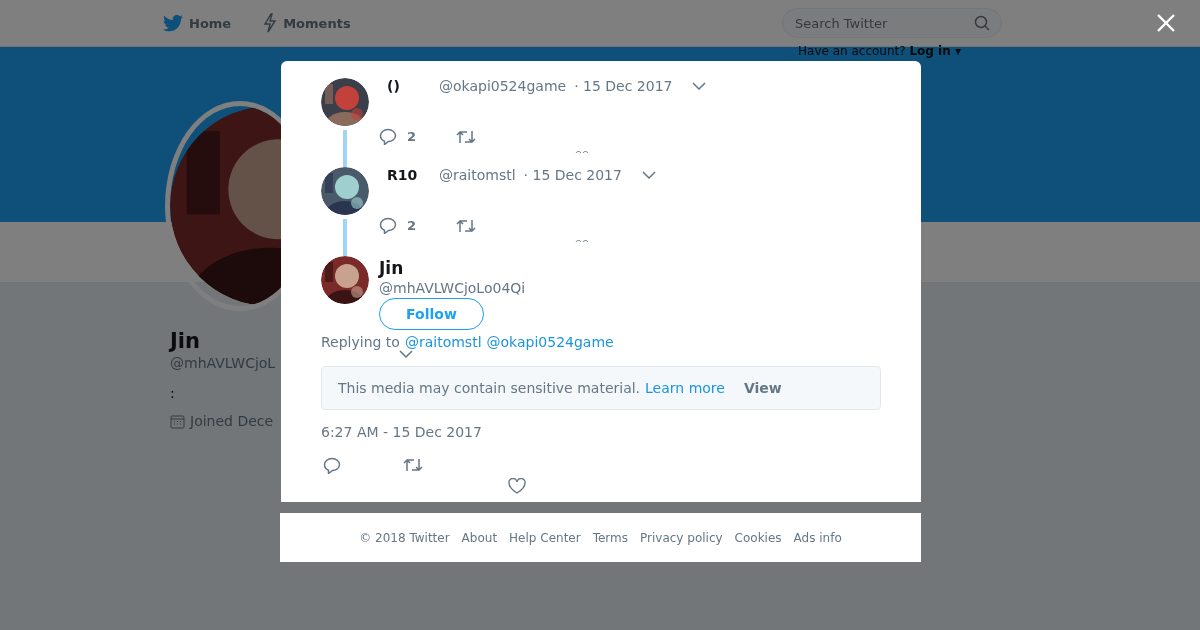  Describe the element at coordinates (431, 314) in the screenshot. I see `follow-button: Follow` at that location.